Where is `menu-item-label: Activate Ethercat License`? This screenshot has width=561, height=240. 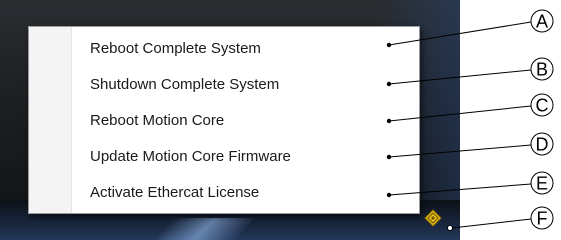
menu-item-label: Activate Ethercat License is located at coordinates (175, 192).